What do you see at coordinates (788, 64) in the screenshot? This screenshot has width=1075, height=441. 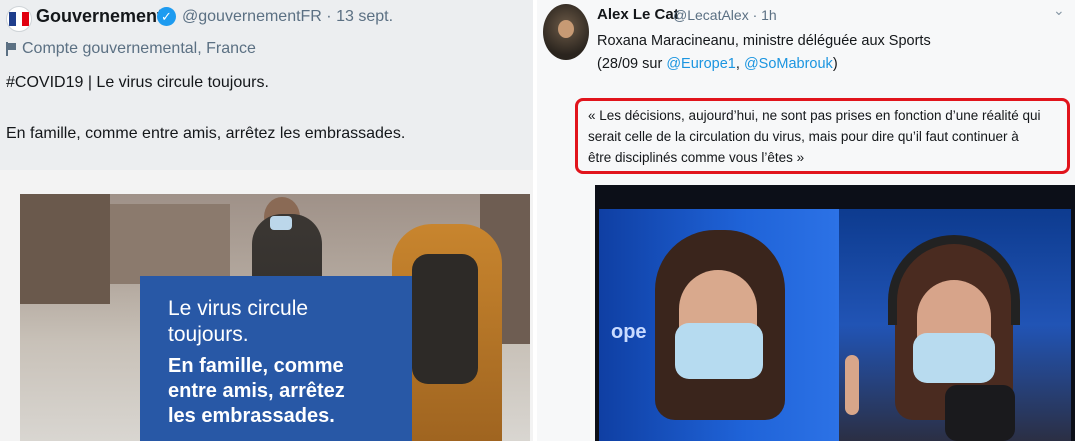 I see `mention-link: @SoMabrouk` at bounding box center [788, 64].